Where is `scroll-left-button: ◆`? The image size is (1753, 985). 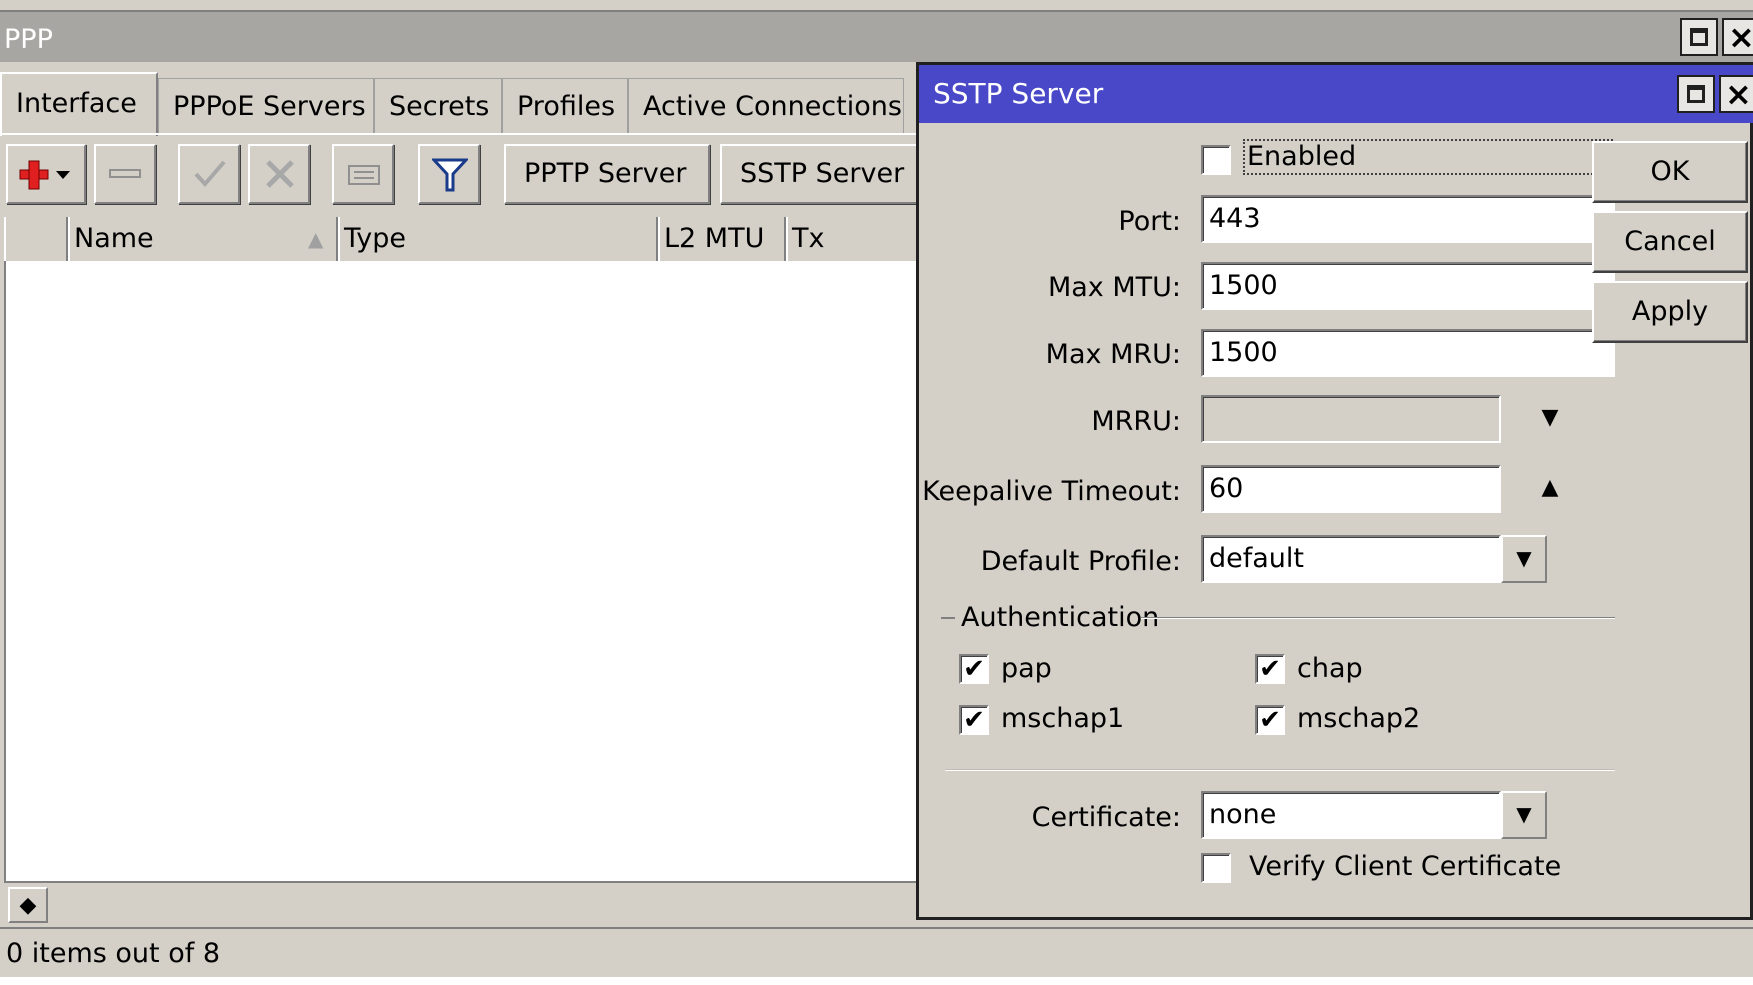
scroll-left-button: ◆ is located at coordinates (28, 905).